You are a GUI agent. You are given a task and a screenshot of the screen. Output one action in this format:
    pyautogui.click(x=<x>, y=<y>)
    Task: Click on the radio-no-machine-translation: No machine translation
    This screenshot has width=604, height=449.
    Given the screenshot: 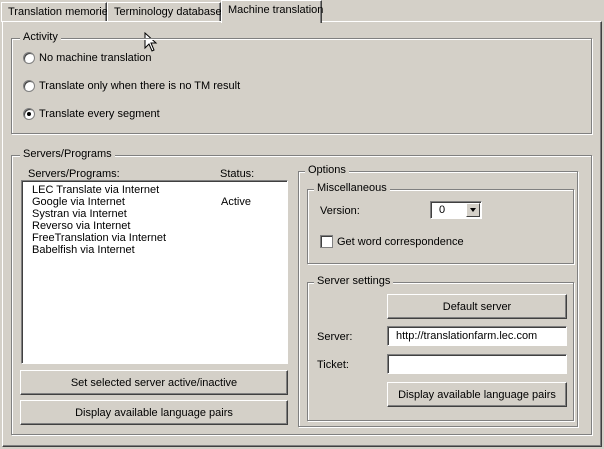 What is the action you would take?
    pyautogui.click(x=87, y=58)
    